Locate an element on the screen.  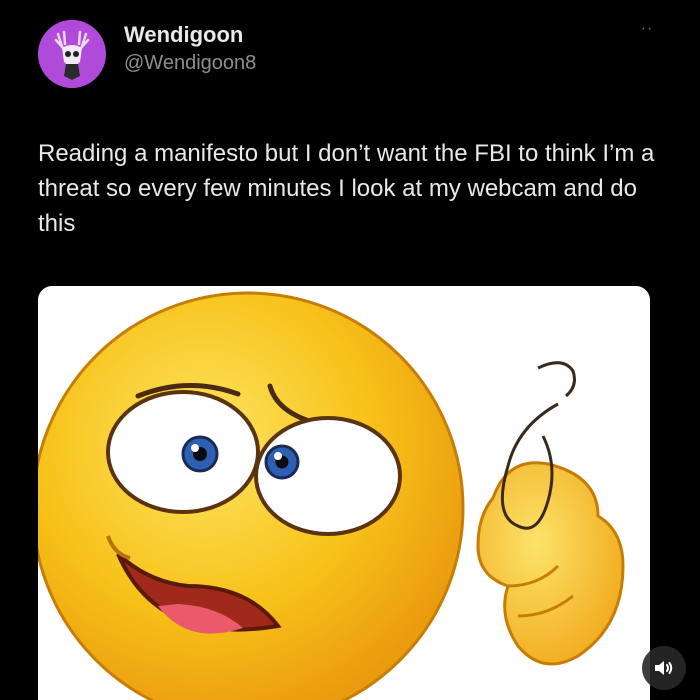
display-name: Wendigoon is located at coordinates (183, 35).